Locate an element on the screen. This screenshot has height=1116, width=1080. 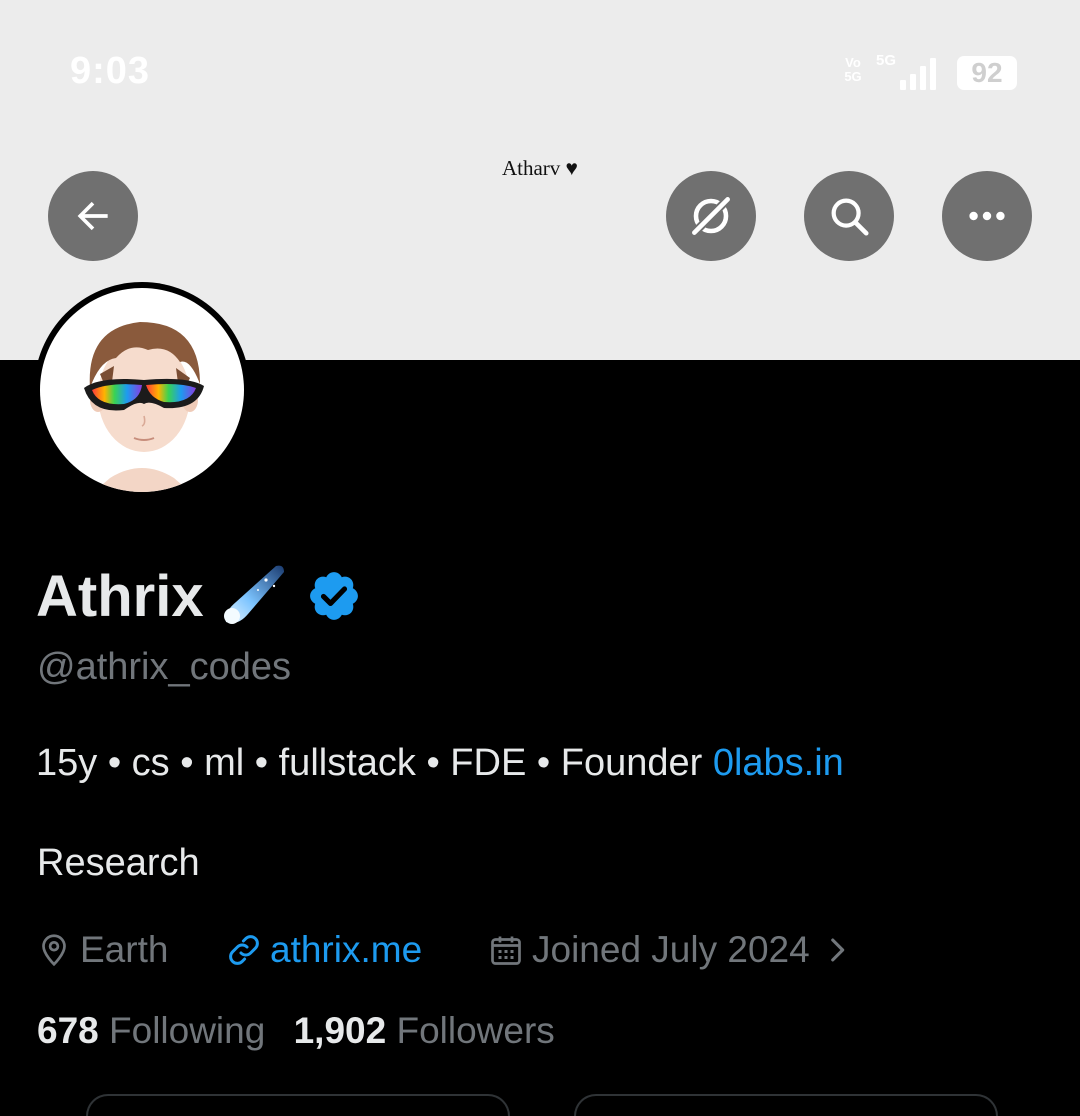
arrow-left-icon is located at coordinates (92, 216).